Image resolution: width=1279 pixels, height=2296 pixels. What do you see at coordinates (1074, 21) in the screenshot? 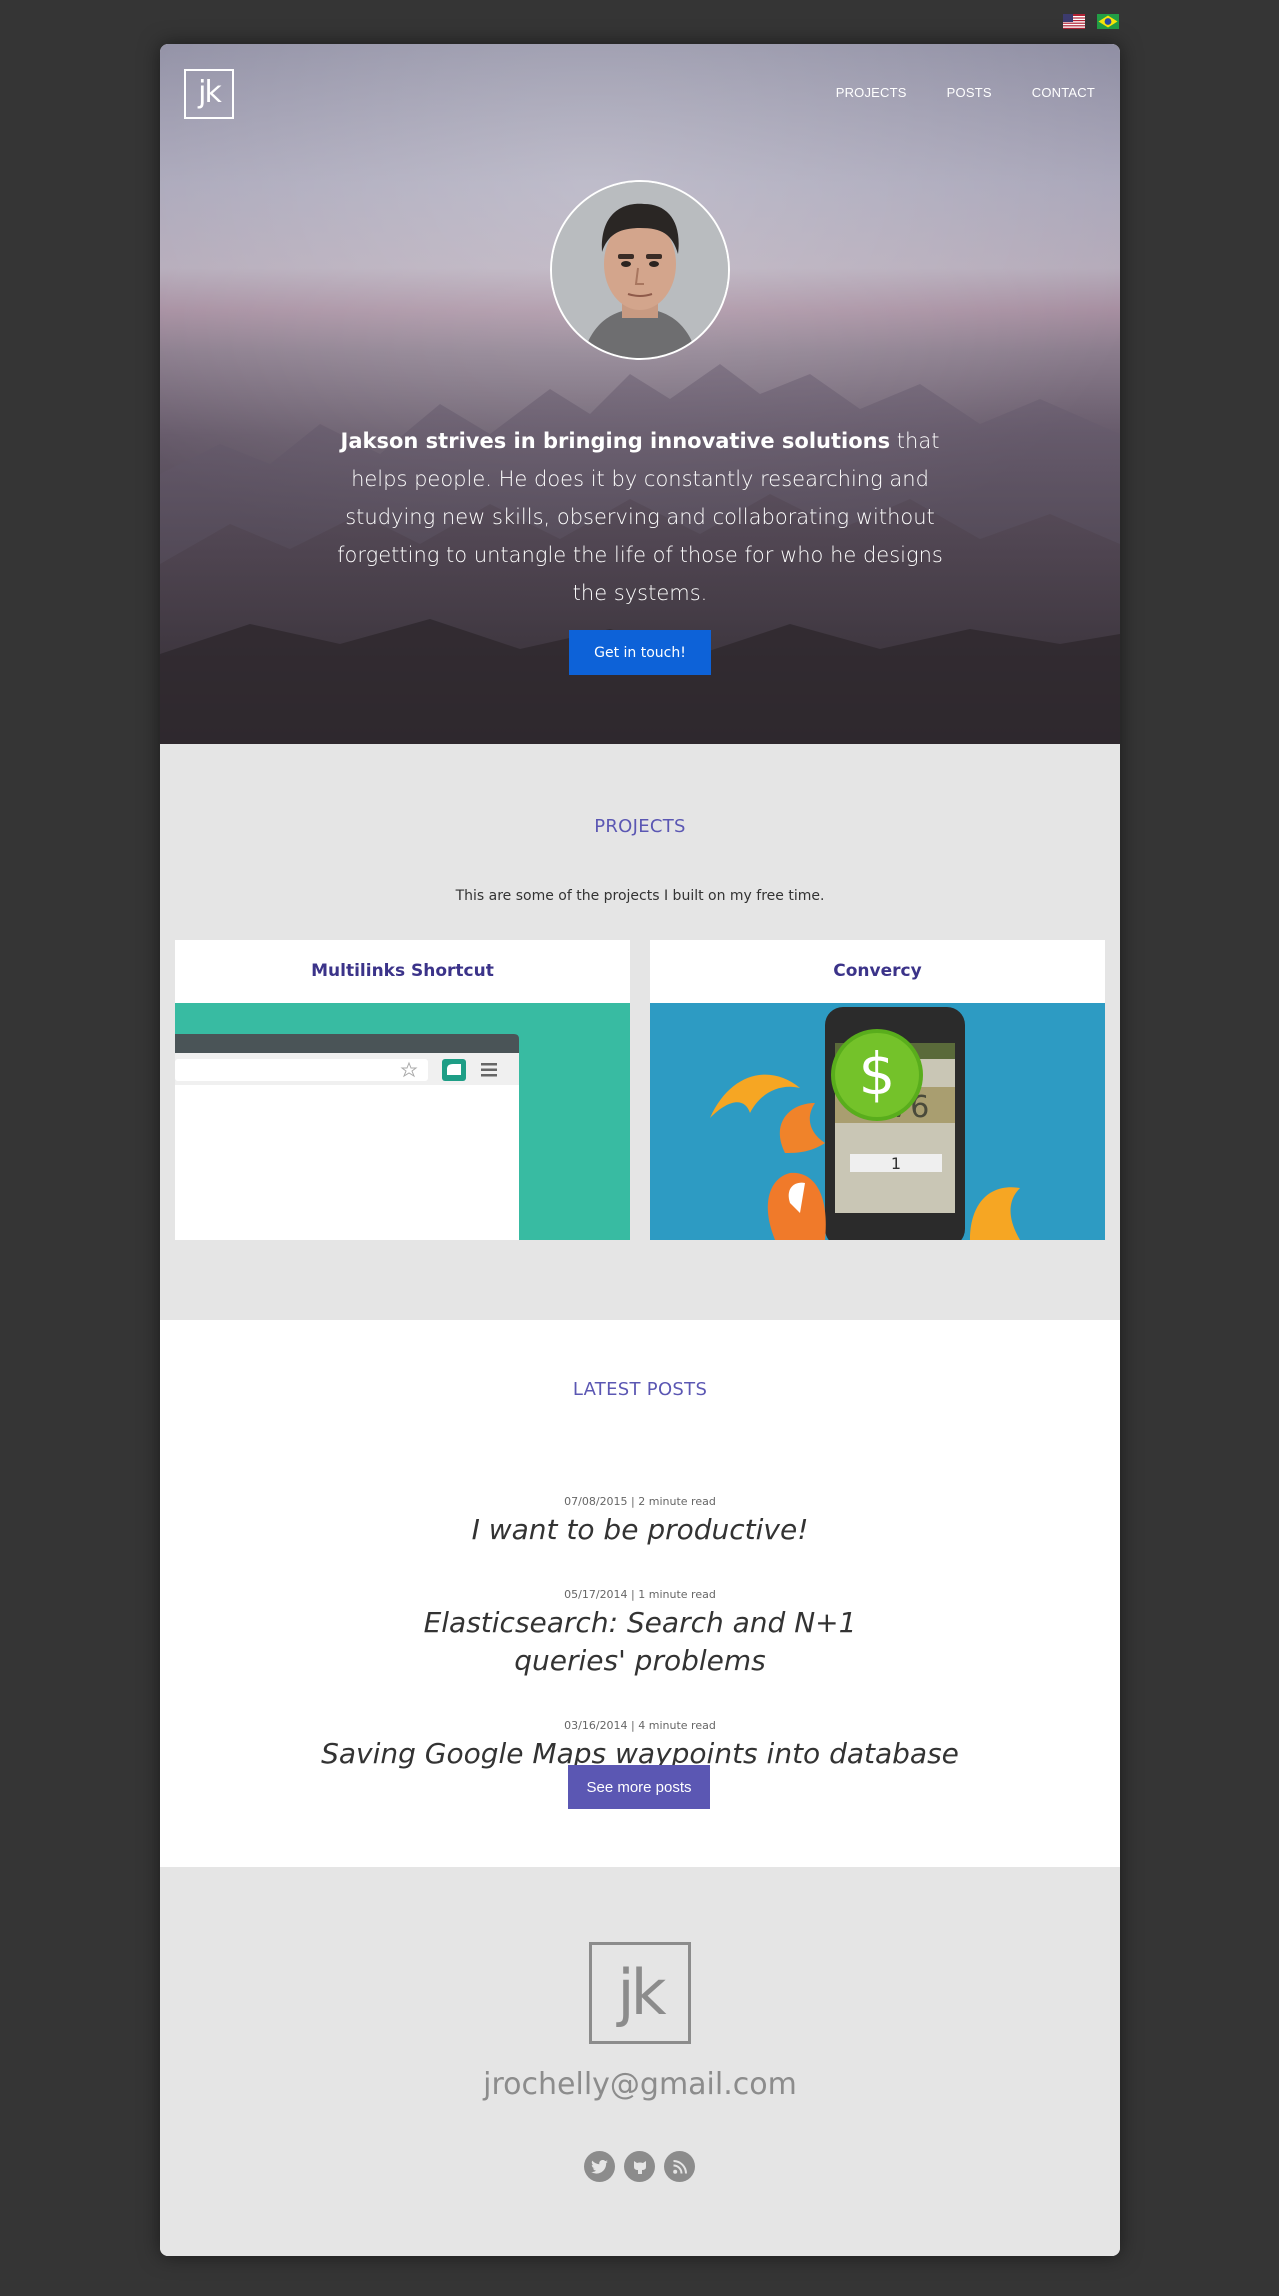
I see `us-flag-icon` at bounding box center [1074, 21].